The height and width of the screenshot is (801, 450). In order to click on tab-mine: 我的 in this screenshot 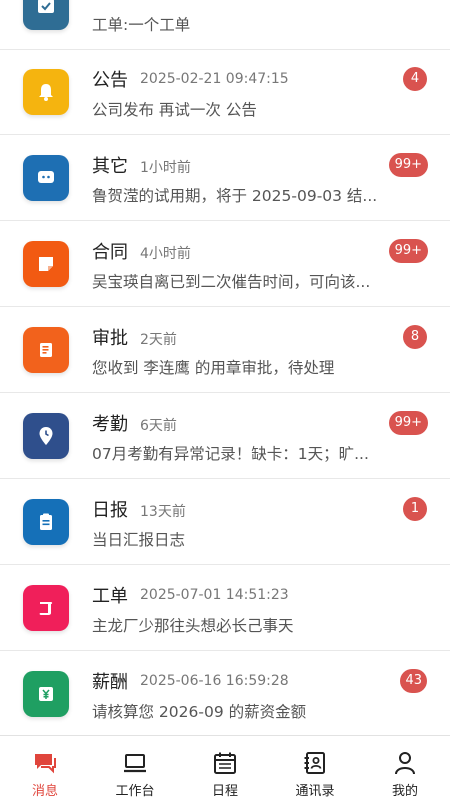, I will do `click(405, 768)`.